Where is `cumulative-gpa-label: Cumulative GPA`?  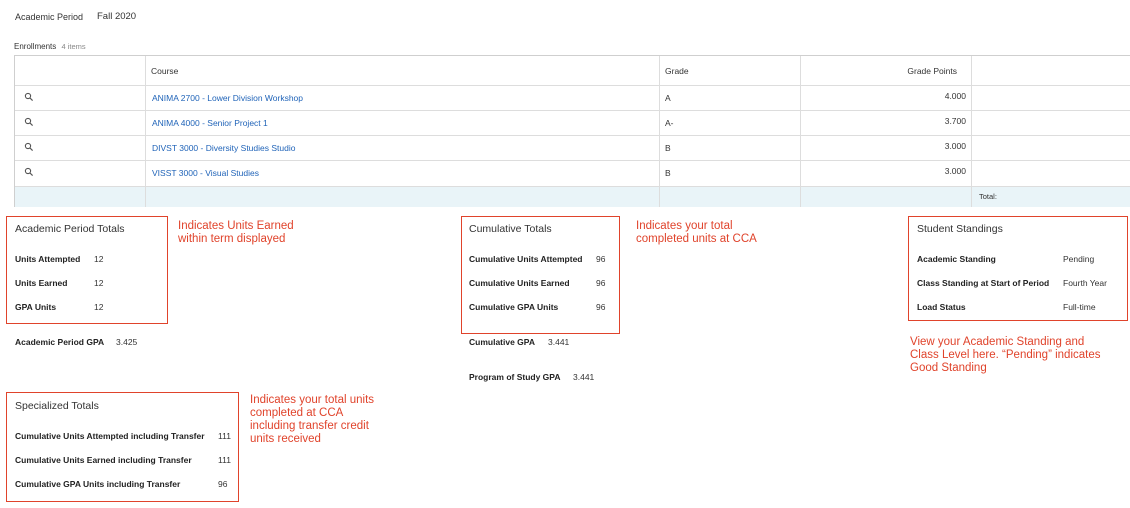 cumulative-gpa-label: Cumulative GPA is located at coordinates (502, 342).